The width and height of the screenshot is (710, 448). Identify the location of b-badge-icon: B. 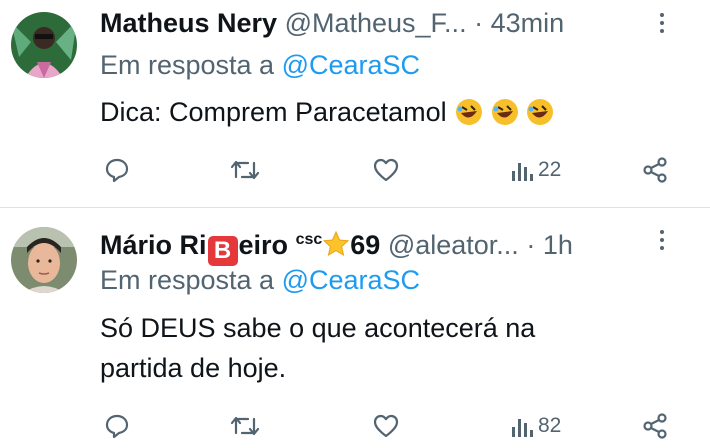
(222, 251).